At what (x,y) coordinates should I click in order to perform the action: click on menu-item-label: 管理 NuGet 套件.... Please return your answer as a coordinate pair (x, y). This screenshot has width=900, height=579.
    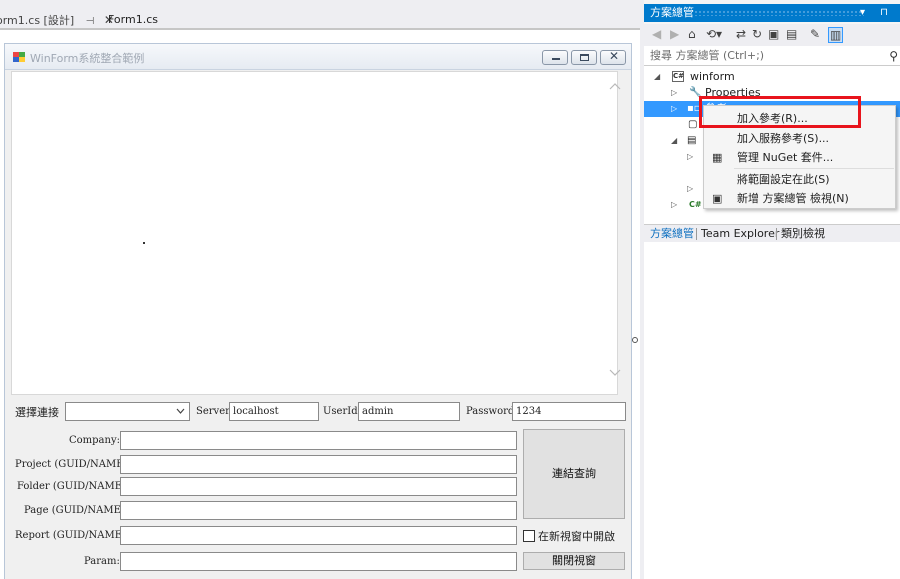
    Looking at the image, I should click on (785, 157).